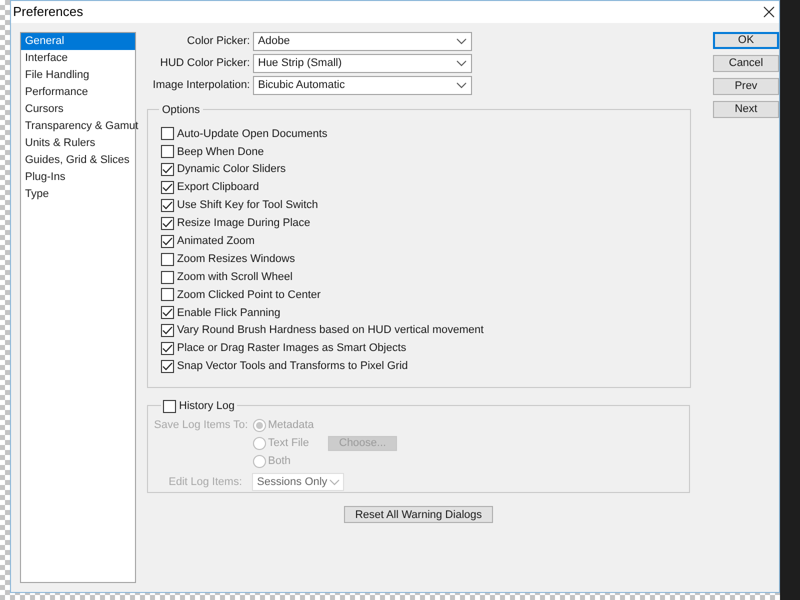 The image size is (800, 600). Describe the element at coordinates (235, 277) in the screenshot. I see `option-label: Zoom with Scroll Wheel` at that location.